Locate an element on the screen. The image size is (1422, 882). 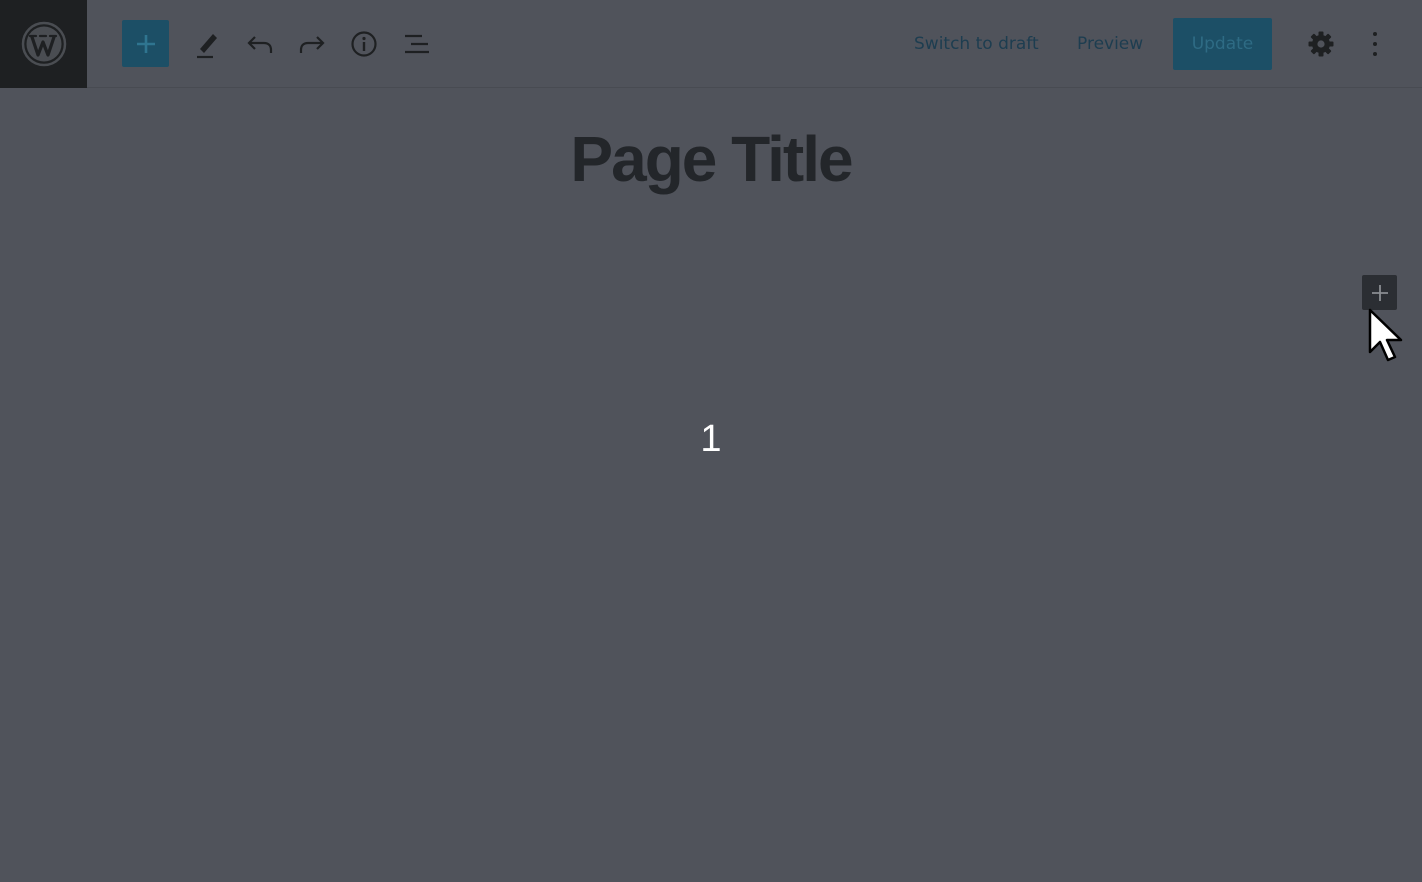
add-block-button is located at coordinates (1379, 292).